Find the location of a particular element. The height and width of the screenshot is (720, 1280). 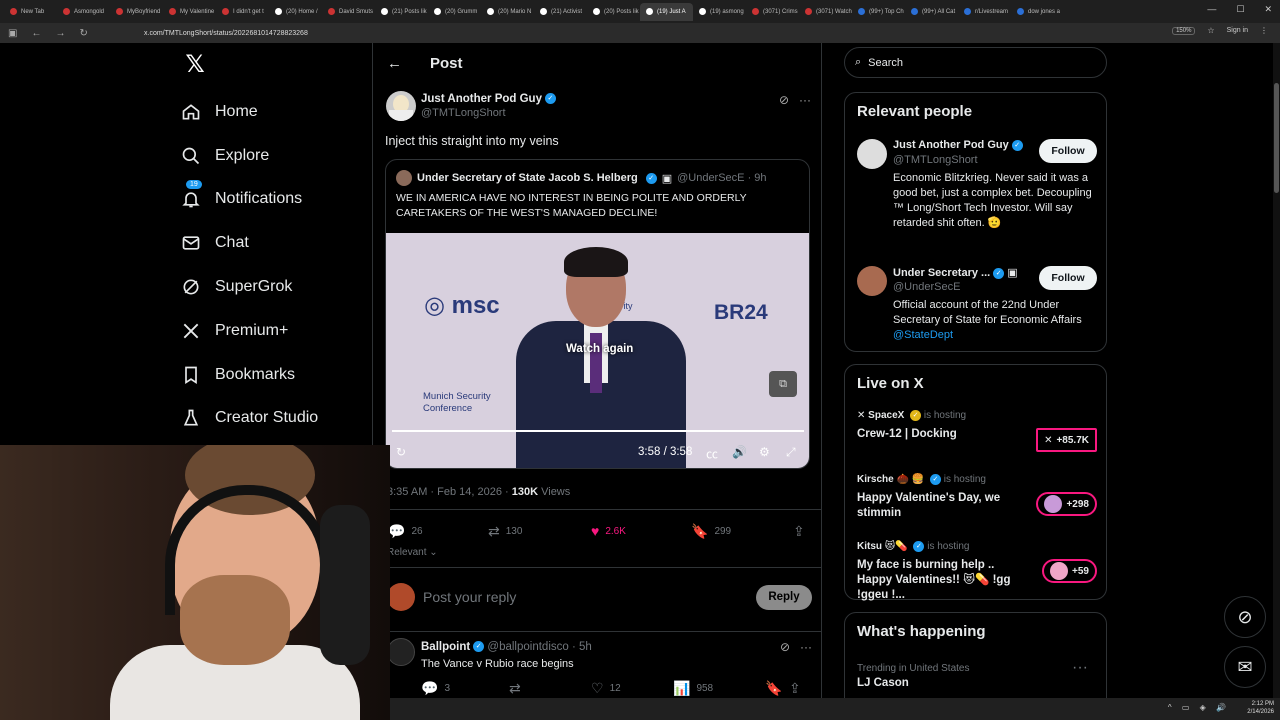

watch-again-button: Watch again is located at coordinates (599, 349).